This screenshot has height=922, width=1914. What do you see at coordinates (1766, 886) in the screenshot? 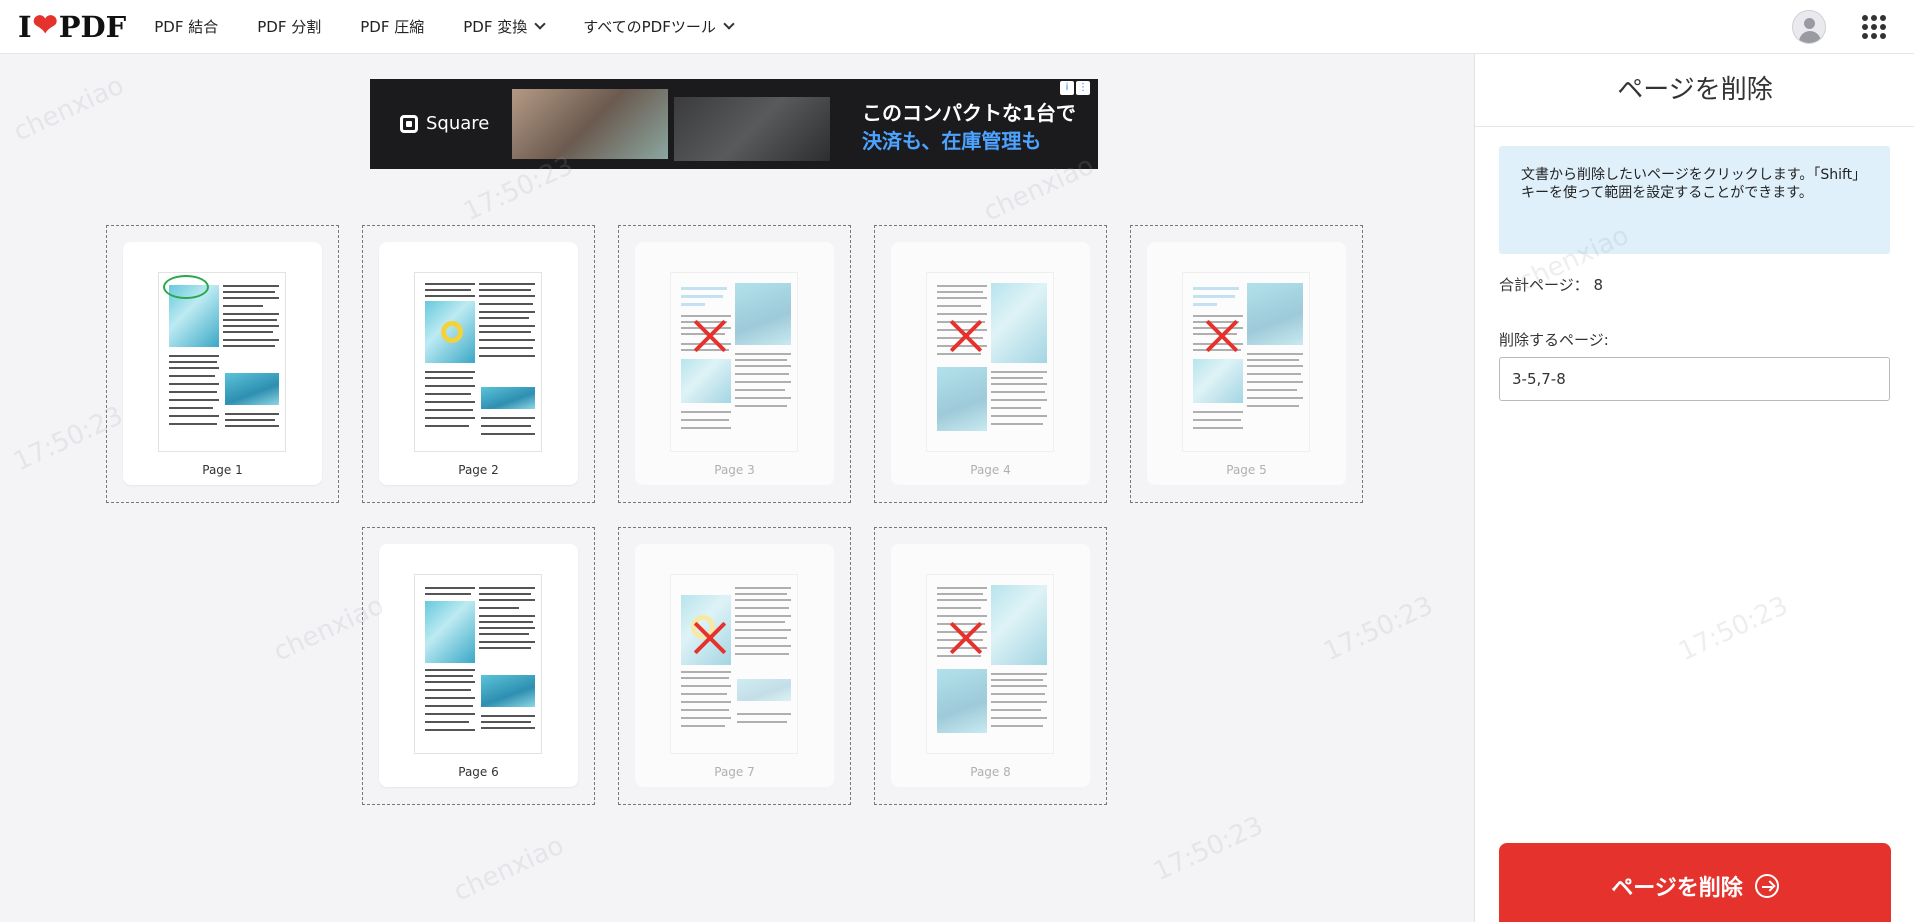
I see `arrow-right-circle-icon` at bounding box center [1766, 886].